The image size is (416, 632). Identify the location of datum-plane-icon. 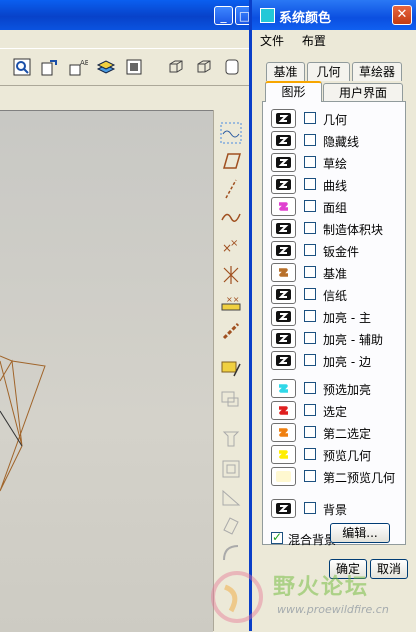
(231, 161).